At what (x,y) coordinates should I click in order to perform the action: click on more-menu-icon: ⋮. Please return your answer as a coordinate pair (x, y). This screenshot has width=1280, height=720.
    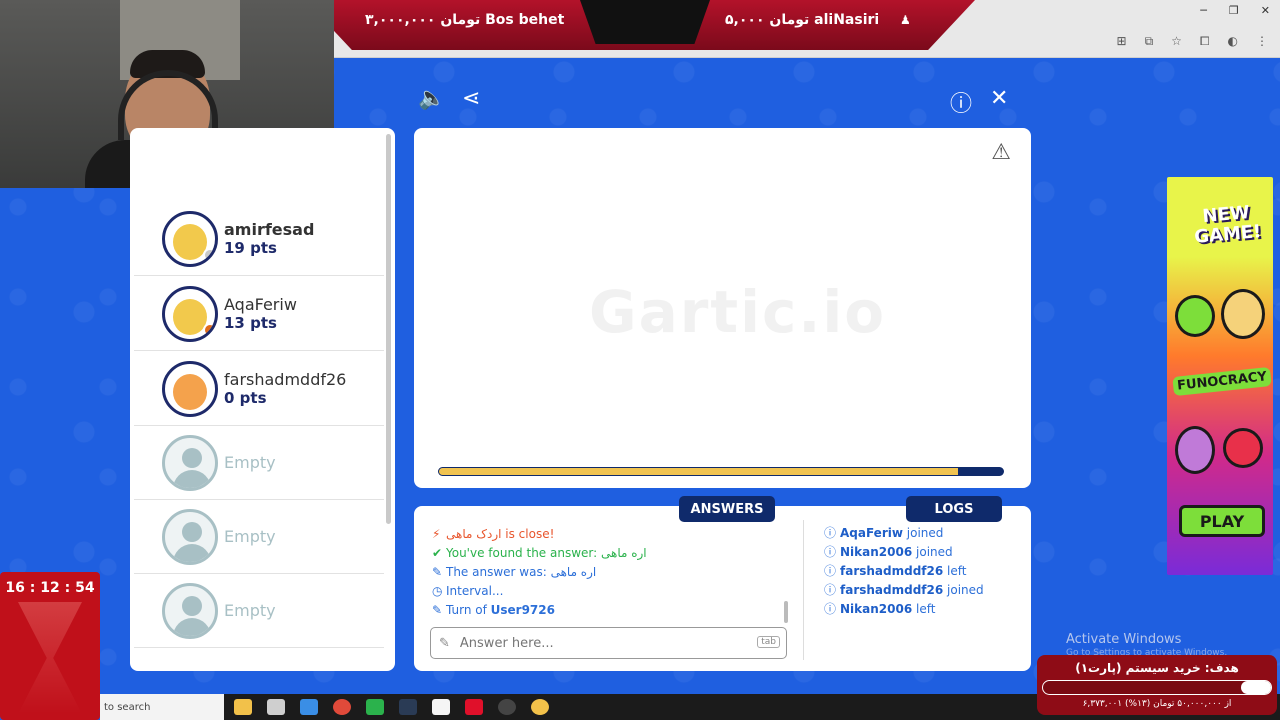
    Looking at the image, I should click on (1262, 41).